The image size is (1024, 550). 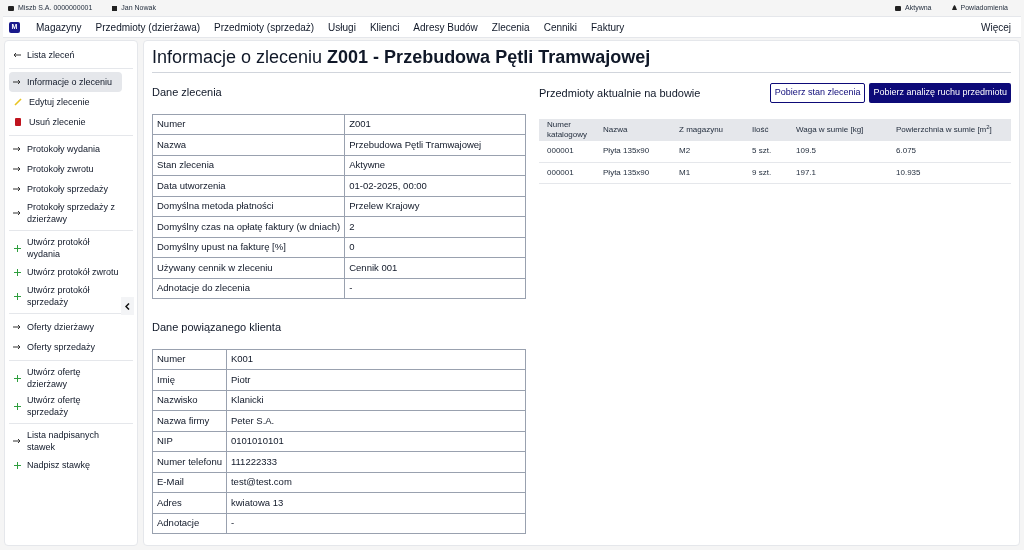 What do you see at coordinates (633, 130) in the screenshot?
I see `column-header: Nazwa` at bounding box center [633, 130].